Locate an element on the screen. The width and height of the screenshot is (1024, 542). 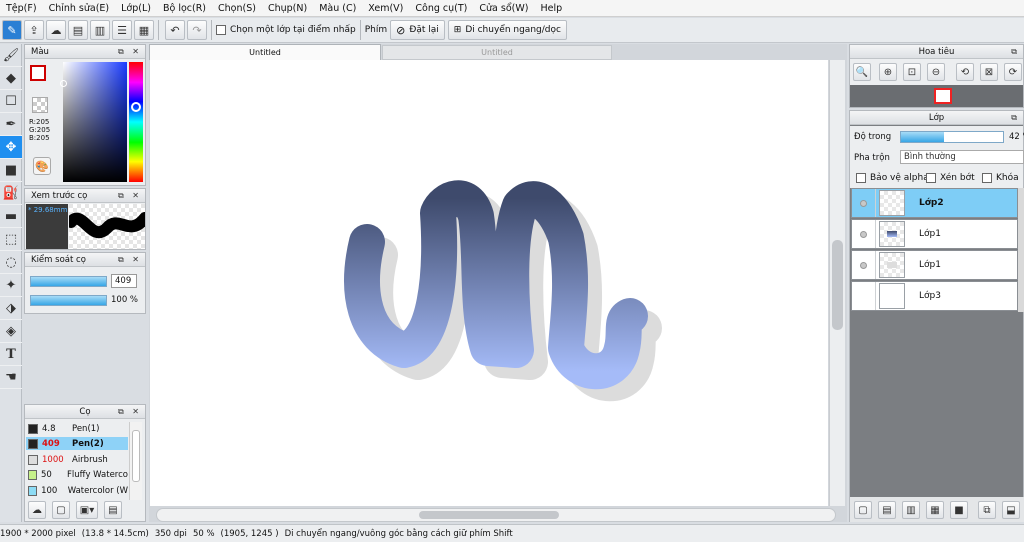
menu-file: Tệp(F) is located at coordinates (21, 8).